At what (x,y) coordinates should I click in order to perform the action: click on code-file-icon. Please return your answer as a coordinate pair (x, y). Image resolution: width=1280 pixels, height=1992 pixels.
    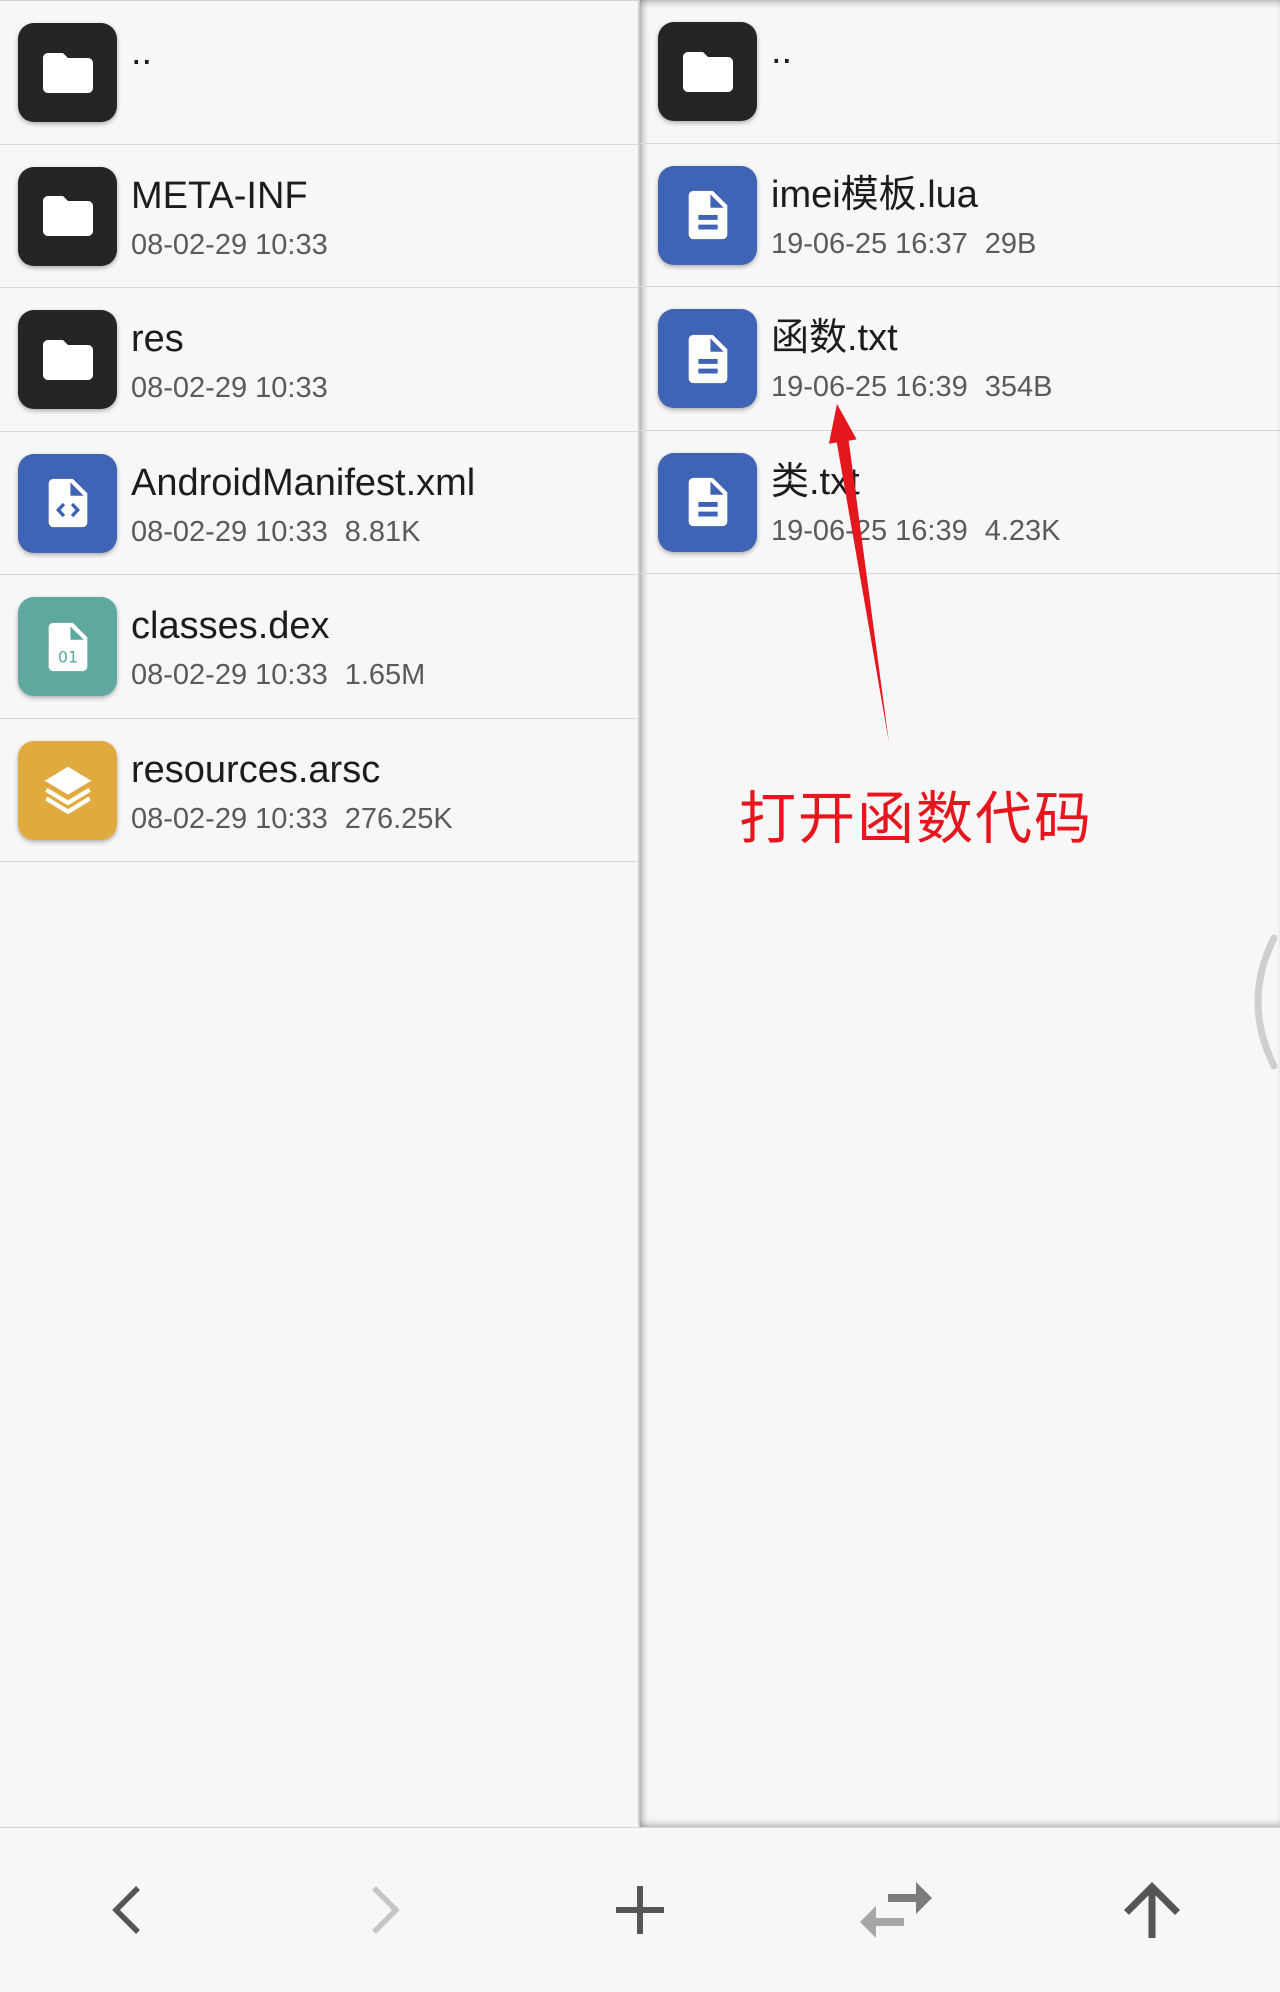
    Looking at the image, I should click on (67, 503).